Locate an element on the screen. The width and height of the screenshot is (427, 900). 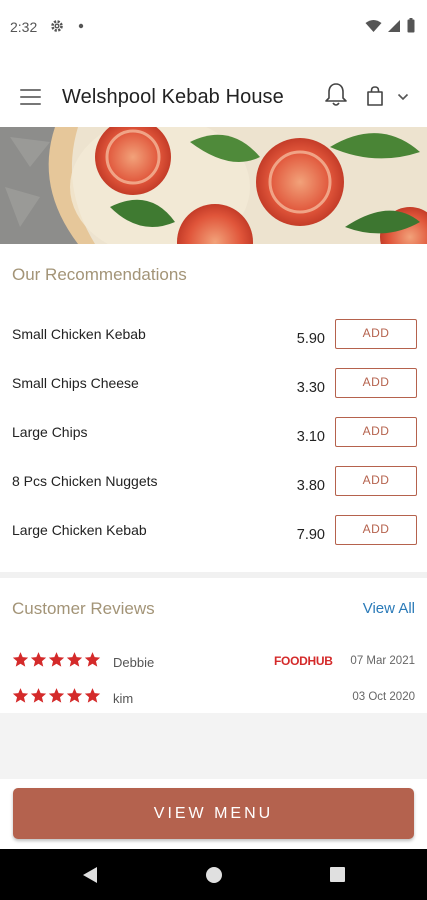
item-name: Small Chips Cheese is located at coordinates (75, 383).